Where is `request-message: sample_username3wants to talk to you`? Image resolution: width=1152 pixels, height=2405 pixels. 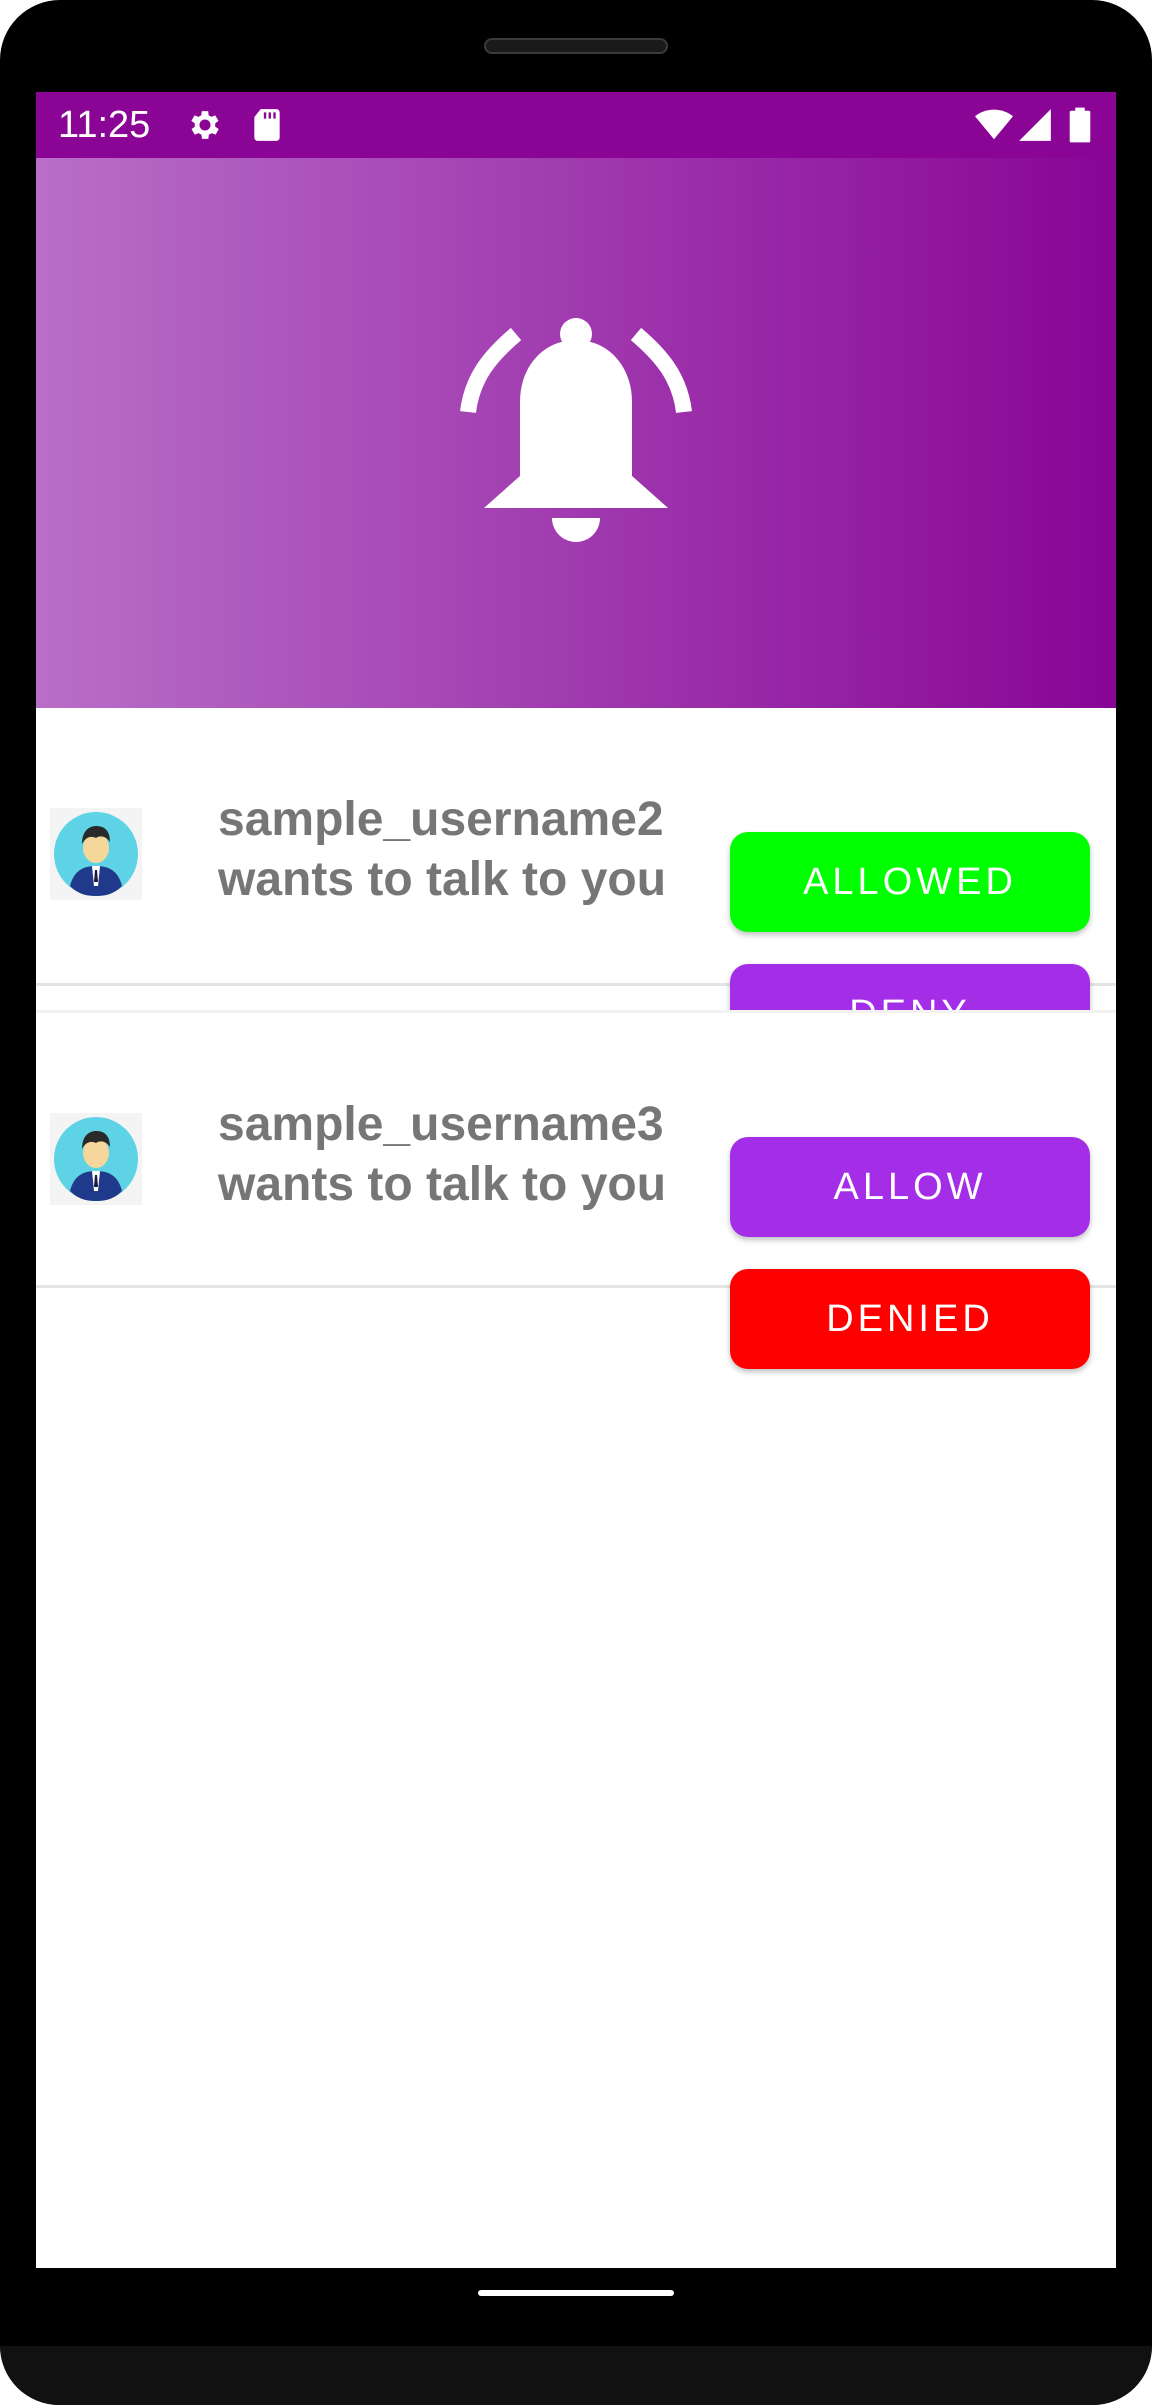
request-message: sample_username3wants to talk to you is located at coordinates (478, 1155).